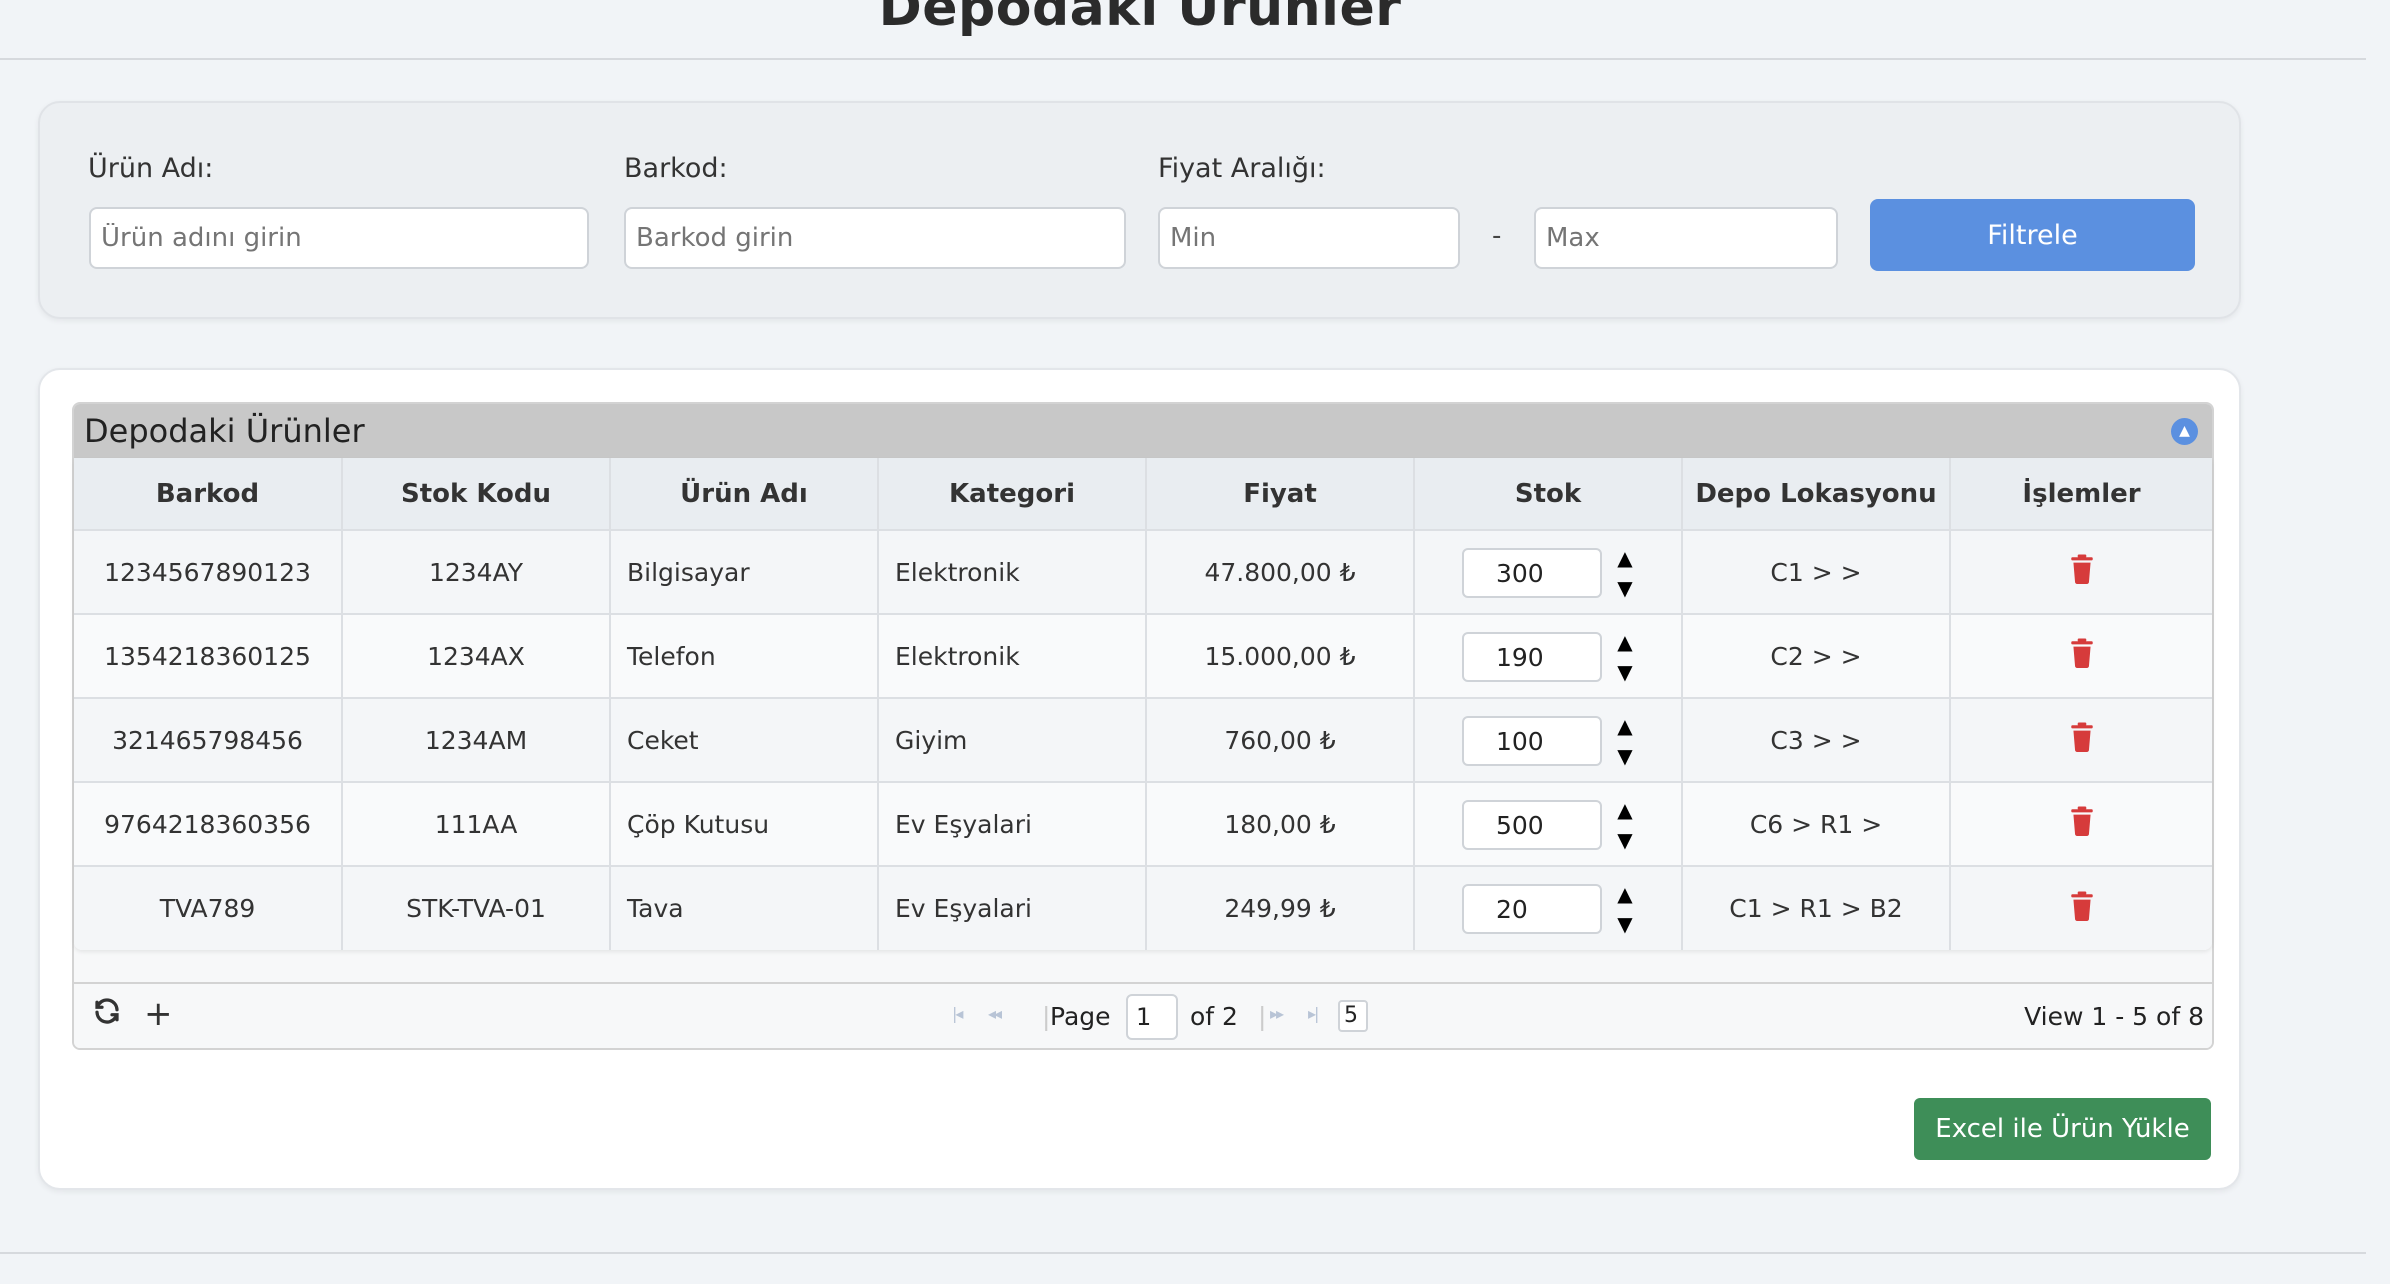  Describe the element at coordinates (2062, 1129) in the screenshot. I see `excel-upload-button: Excel ile Ürün Yükle` at that location.